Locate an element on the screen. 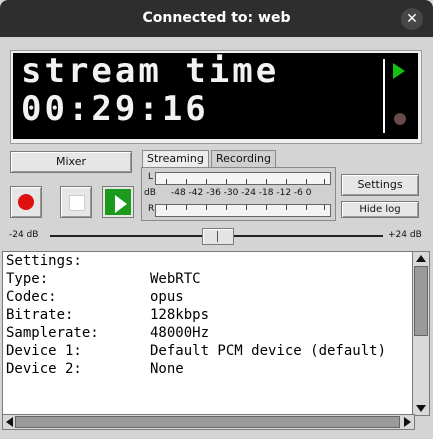 The height and width of the screenshot is (439, 433). record-button is located at coordinates (26, 202).